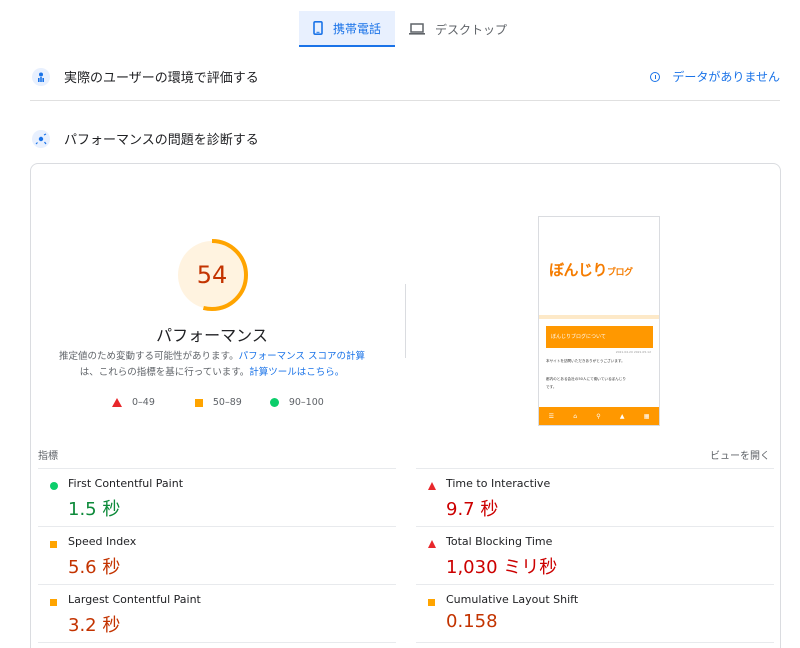 Image resolution: width=800 pixels, height=648 pixels. What do you see at coordinates (274, 402) in the screenshot?
I see `circle-icon` at bounding box center [274, 402].